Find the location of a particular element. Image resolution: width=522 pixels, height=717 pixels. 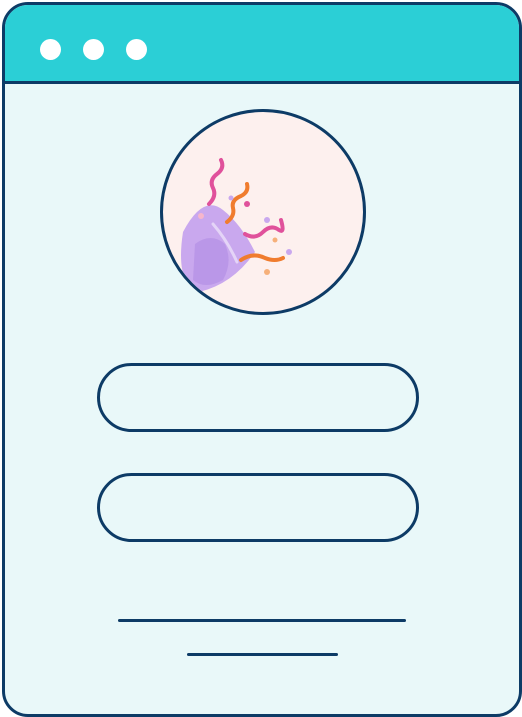

secondary-text-line is located at coordinates (262, 654).